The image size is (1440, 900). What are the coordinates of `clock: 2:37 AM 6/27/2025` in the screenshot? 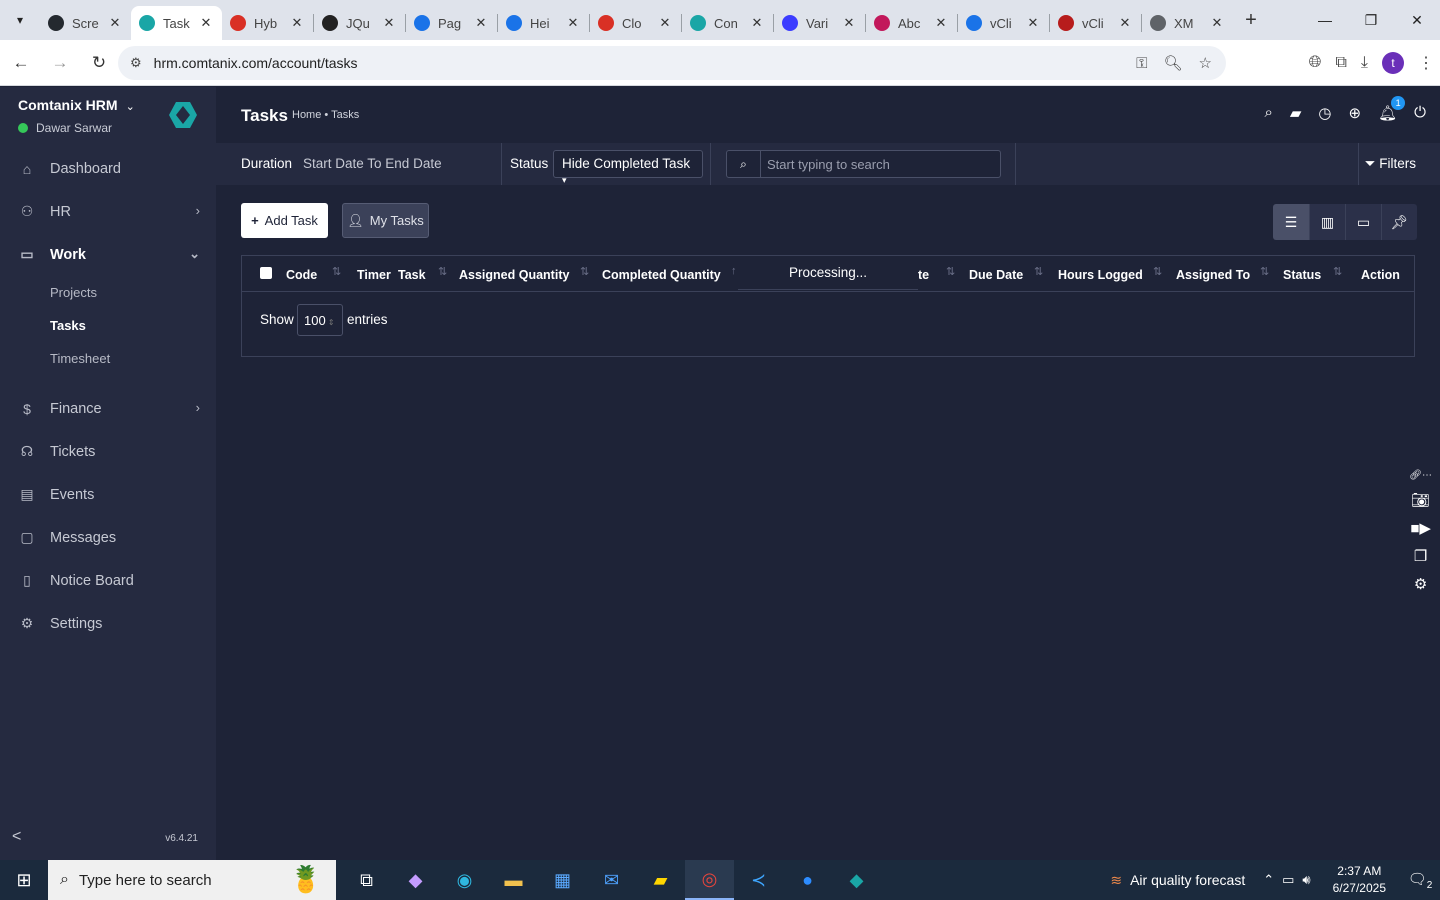 It's located at (1359, 880).